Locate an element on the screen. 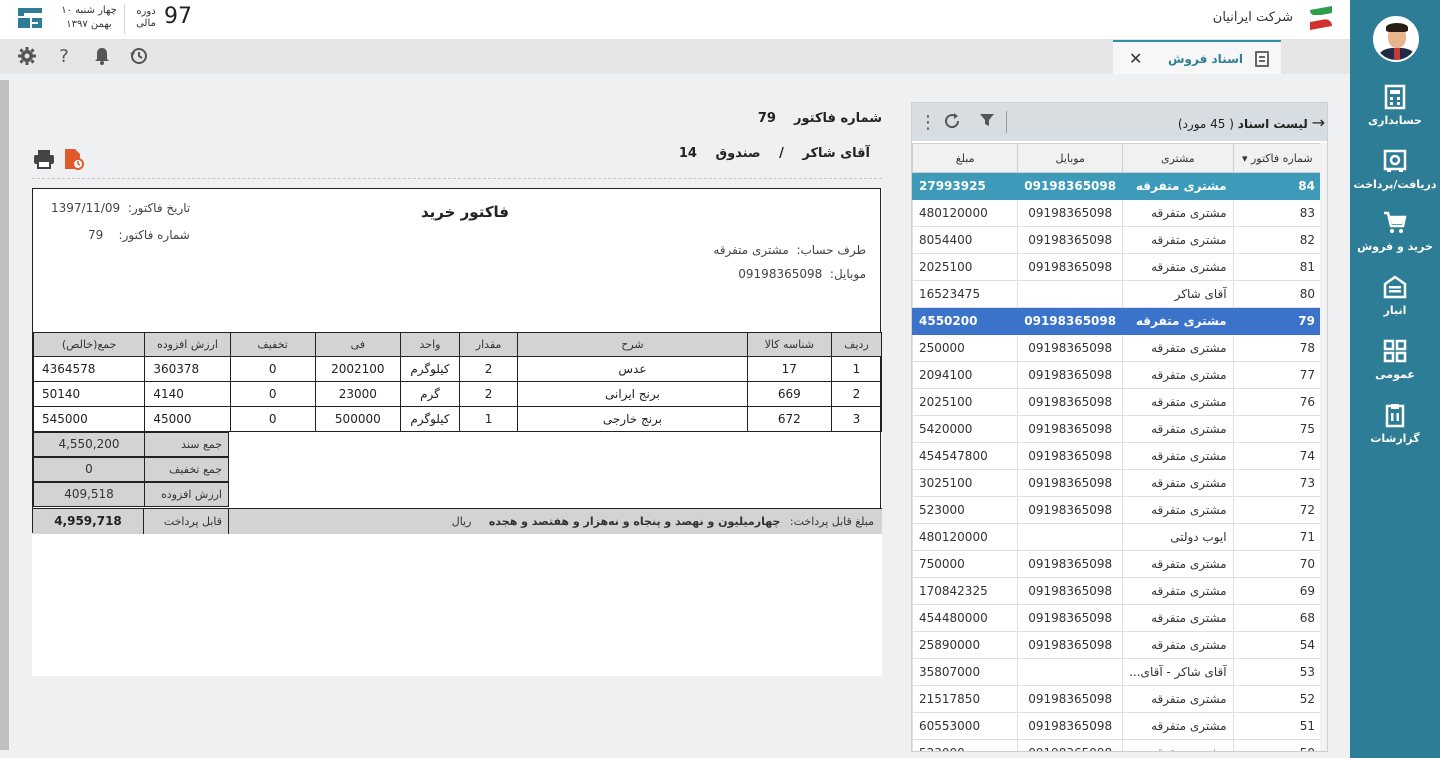  col-discount: تخفیف is located at coordinates (272, 344).